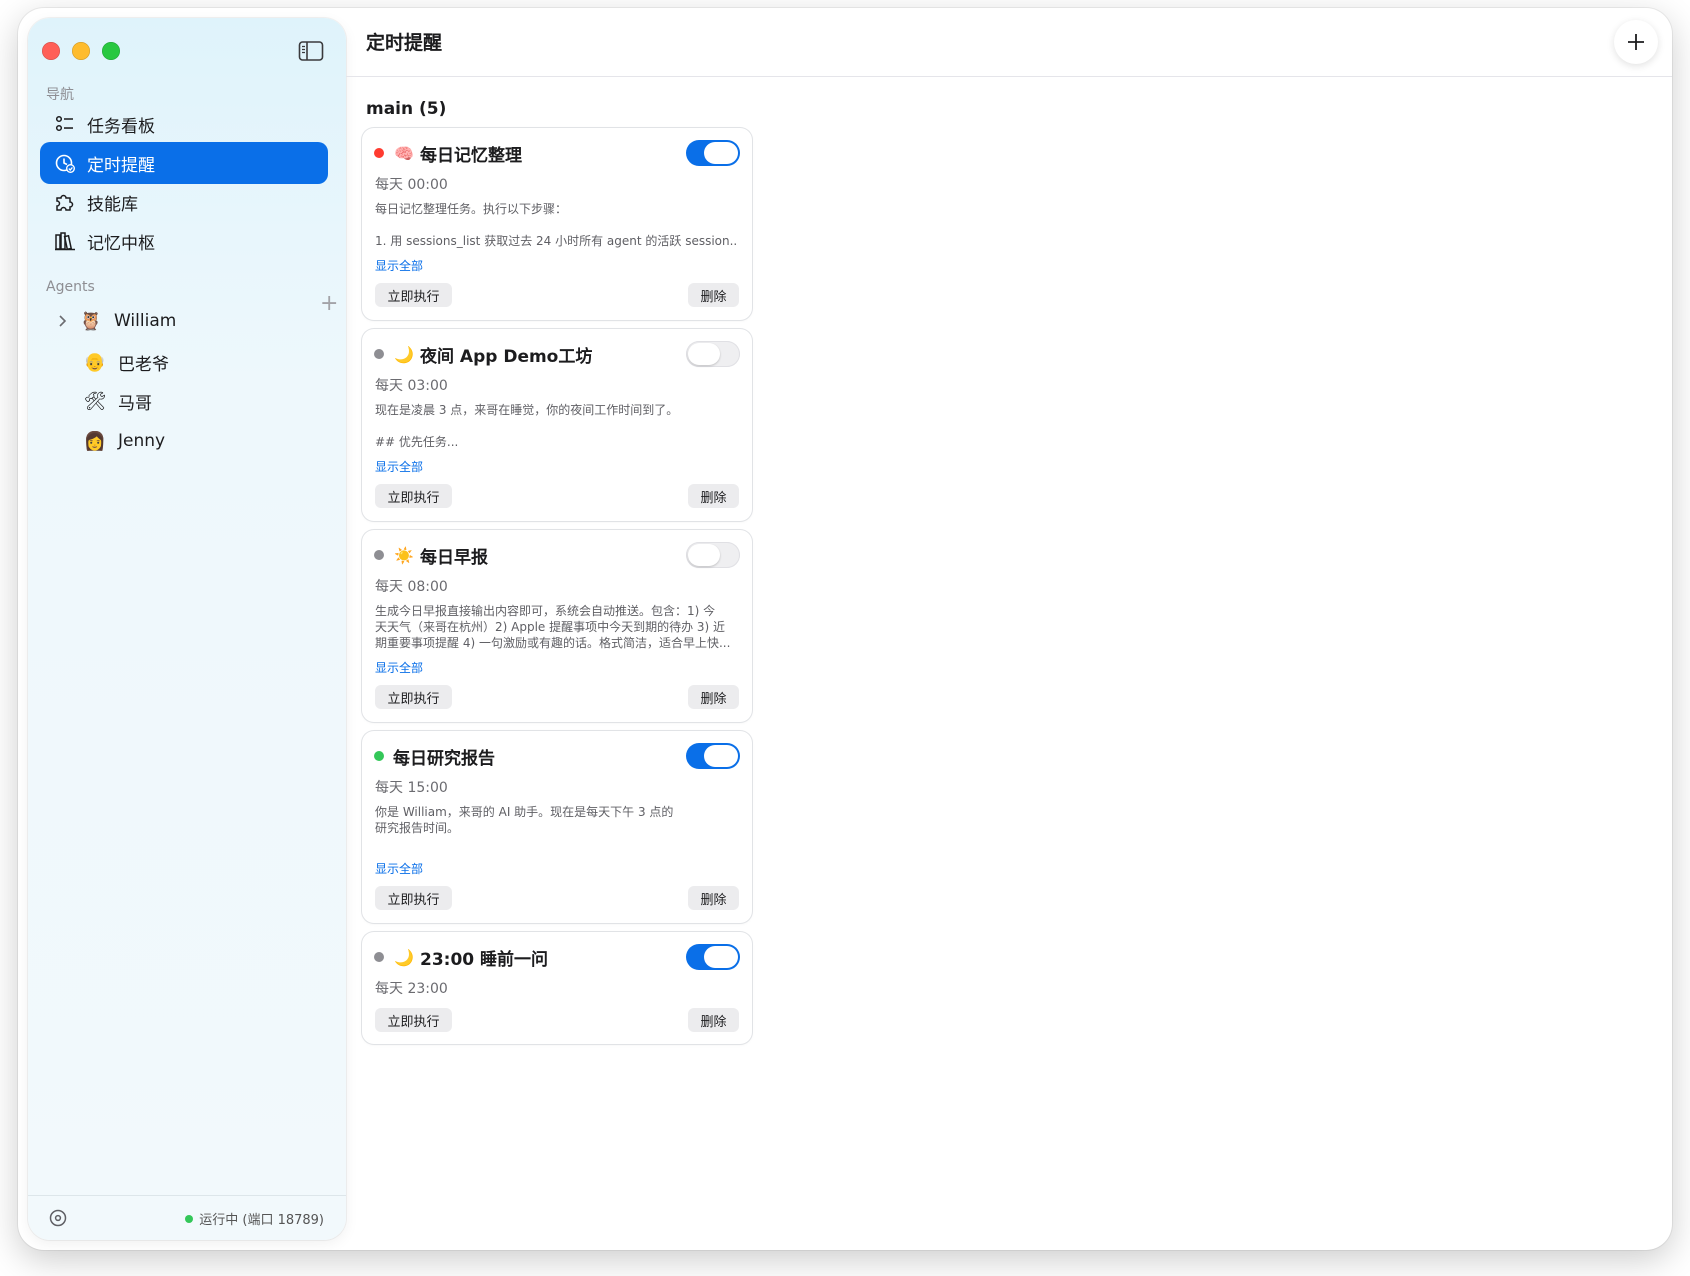 Image resolution: width=1690 pixels, height=1276 pixels. I want to click on window-controls, so click(81, 51).